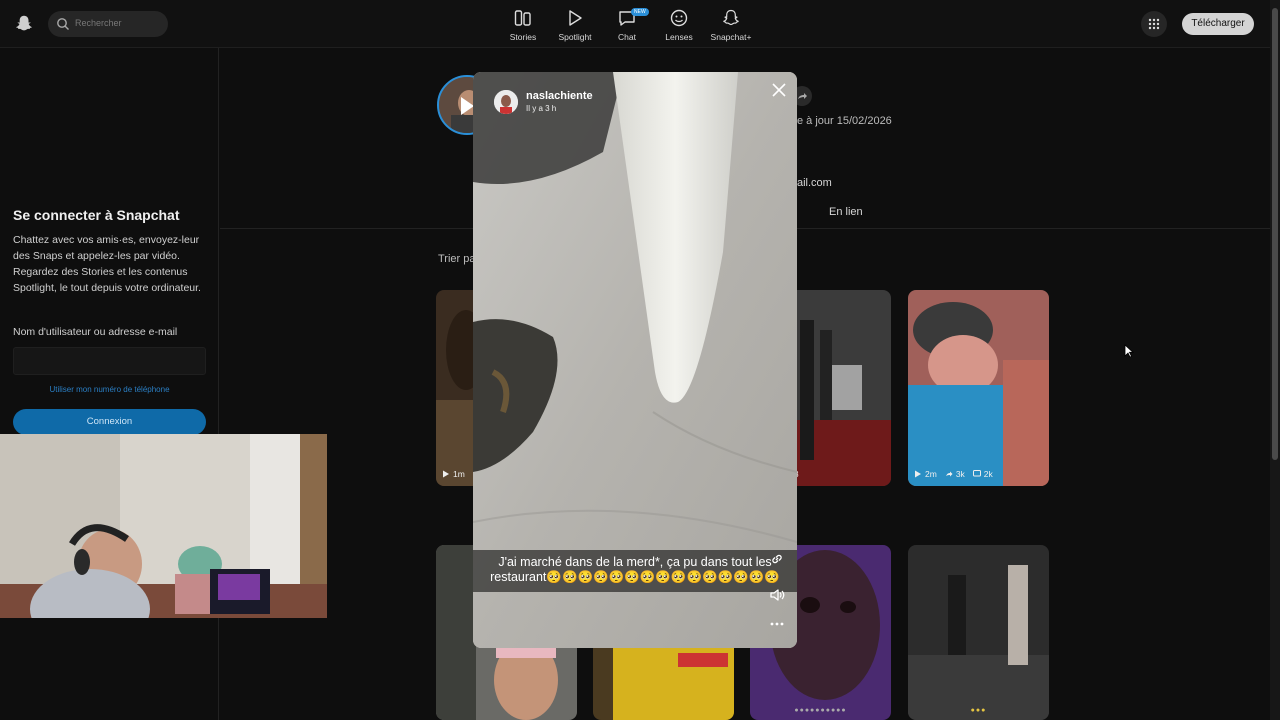 This screenshot has width=1280, height=720. Describe the element at coordinates (777, 624) in the screenshot. I see `more-options-icon` at that location.